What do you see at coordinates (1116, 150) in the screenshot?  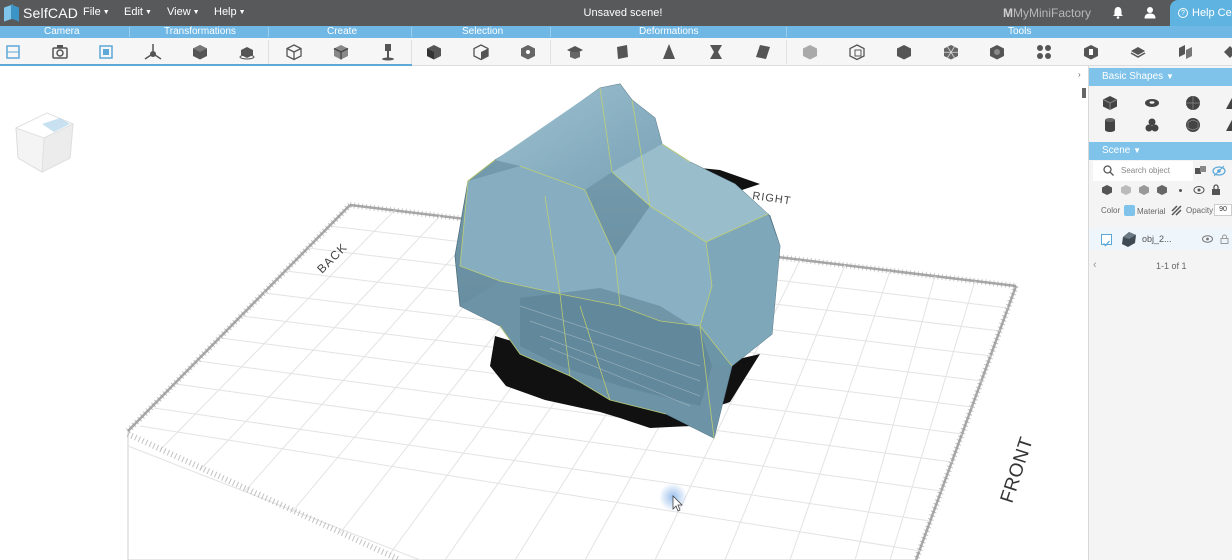 I see `scene-title: Scene` at bounding box center [1116, 150].